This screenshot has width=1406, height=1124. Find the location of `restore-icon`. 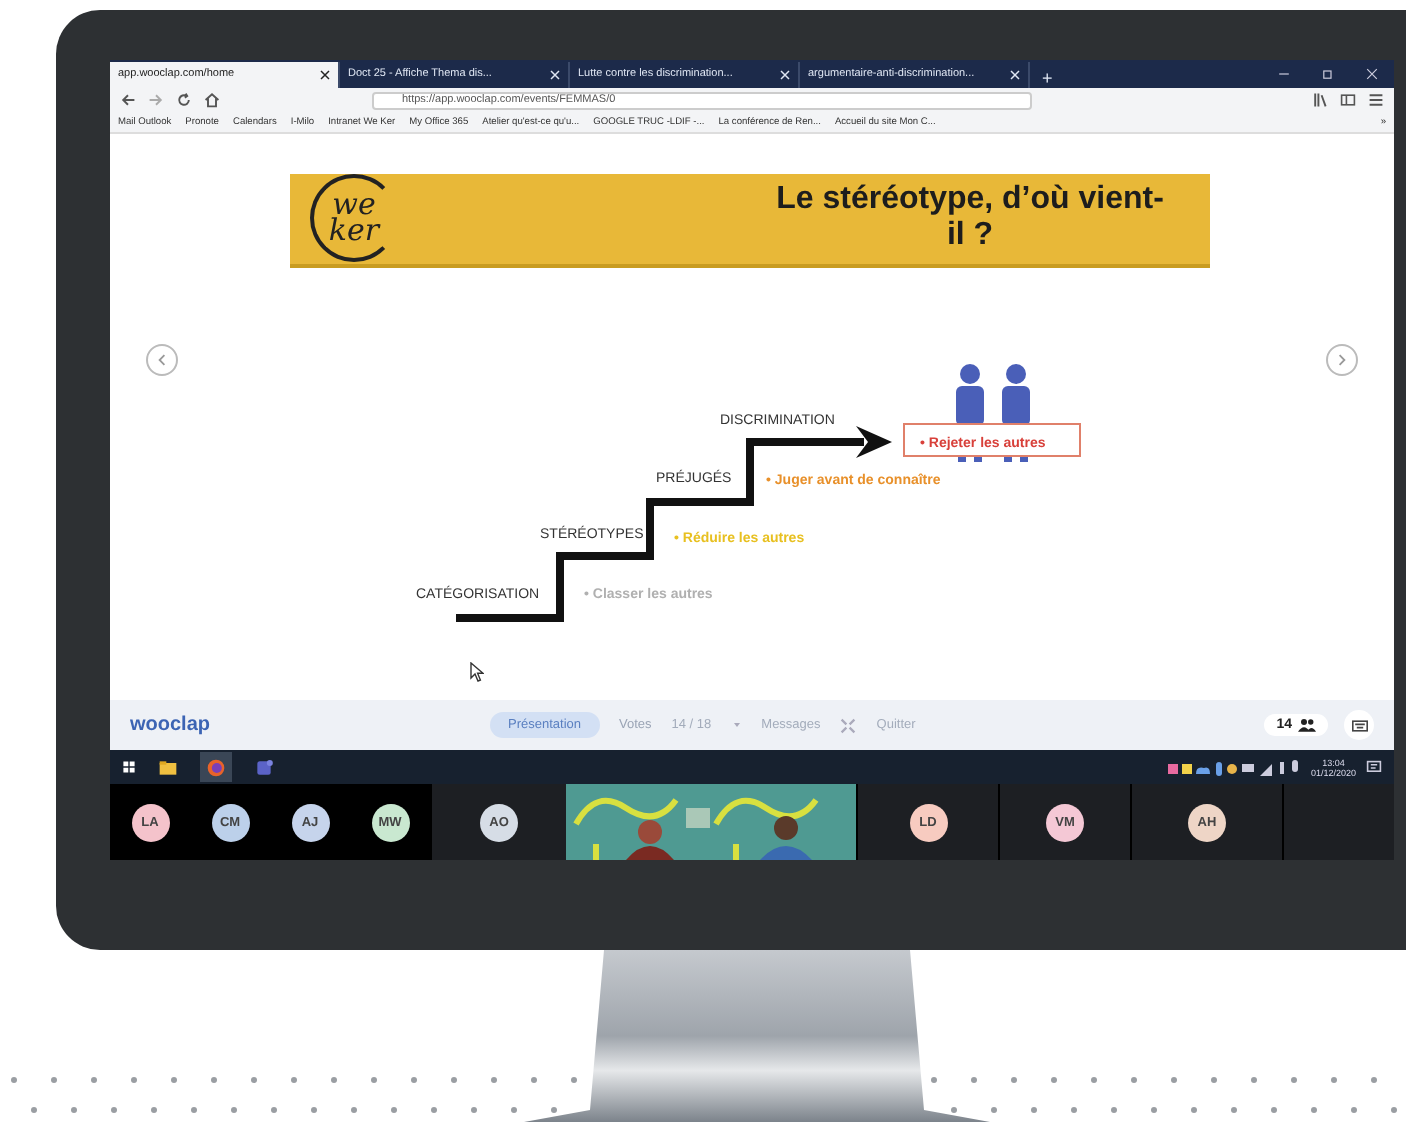

restore-icon is located at coordinates (1328, 73).